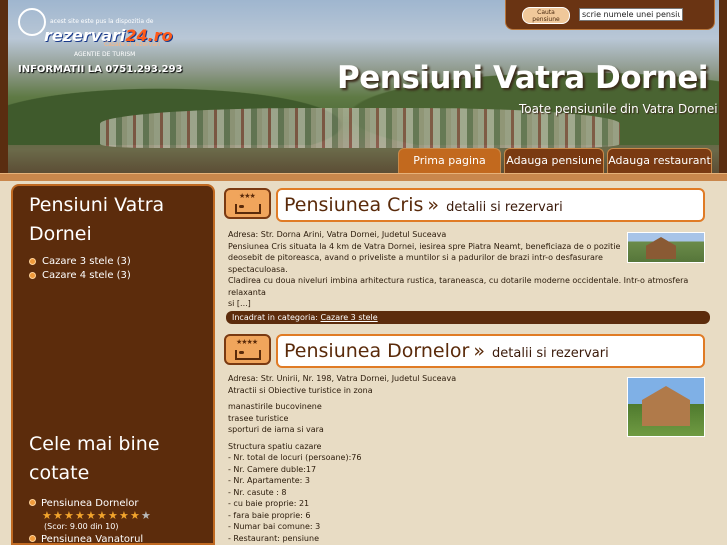  Describe the element at coordinates (258, 418) in the screenshot. I see `post-line: trasee turistice` at that location.